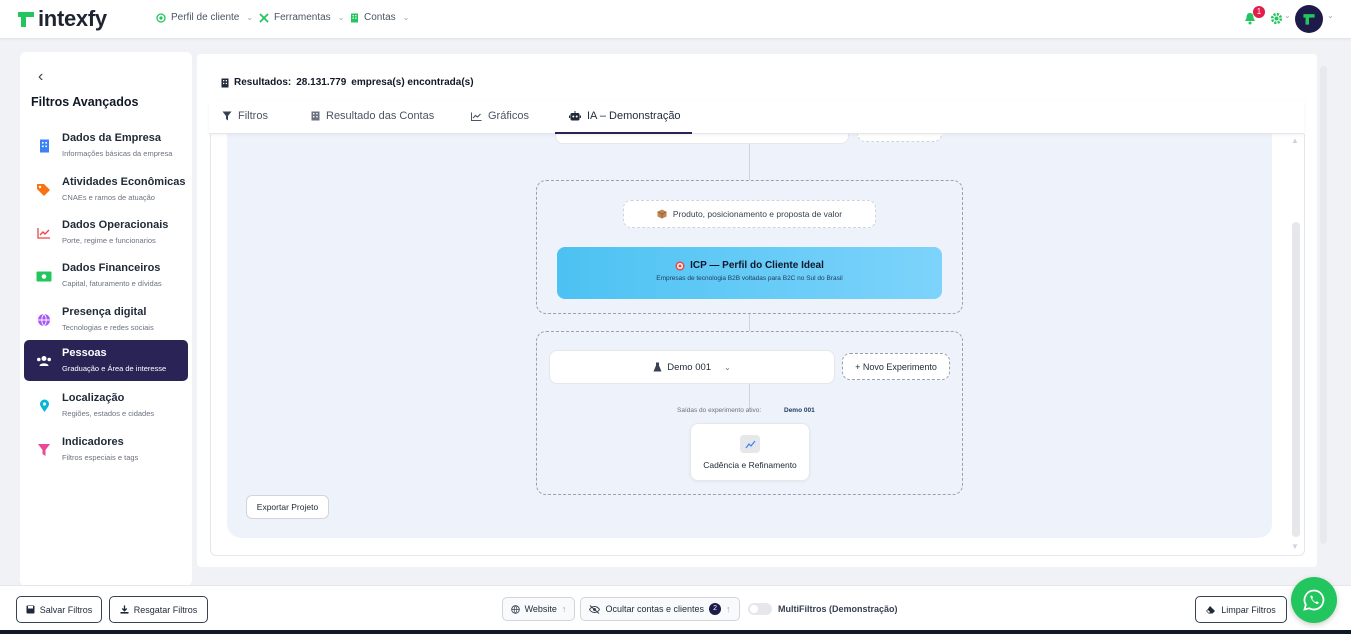 This screenshot has height=634, width=1351. Describe the element at coordinates (657, 367) in the screenshot. I see `flask-icon` at that location.